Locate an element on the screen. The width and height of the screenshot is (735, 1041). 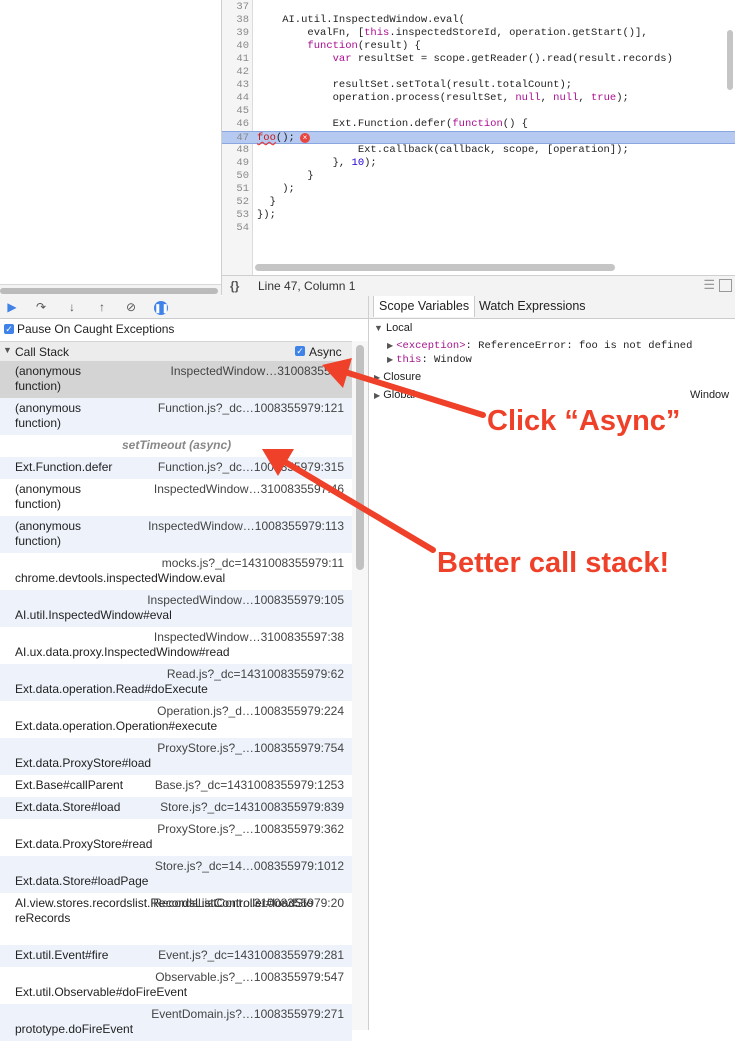
frame-location: Observable.js?_…1008355979:547 is located at coordinates (249, 977).